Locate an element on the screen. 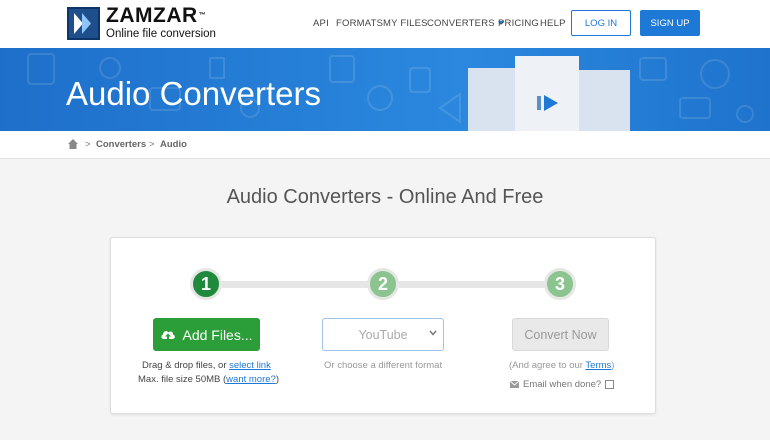 The height and width of the screenshot is (440, 770). page-title: Audio Converters - Online And Free is located at coordinates (385, 197).